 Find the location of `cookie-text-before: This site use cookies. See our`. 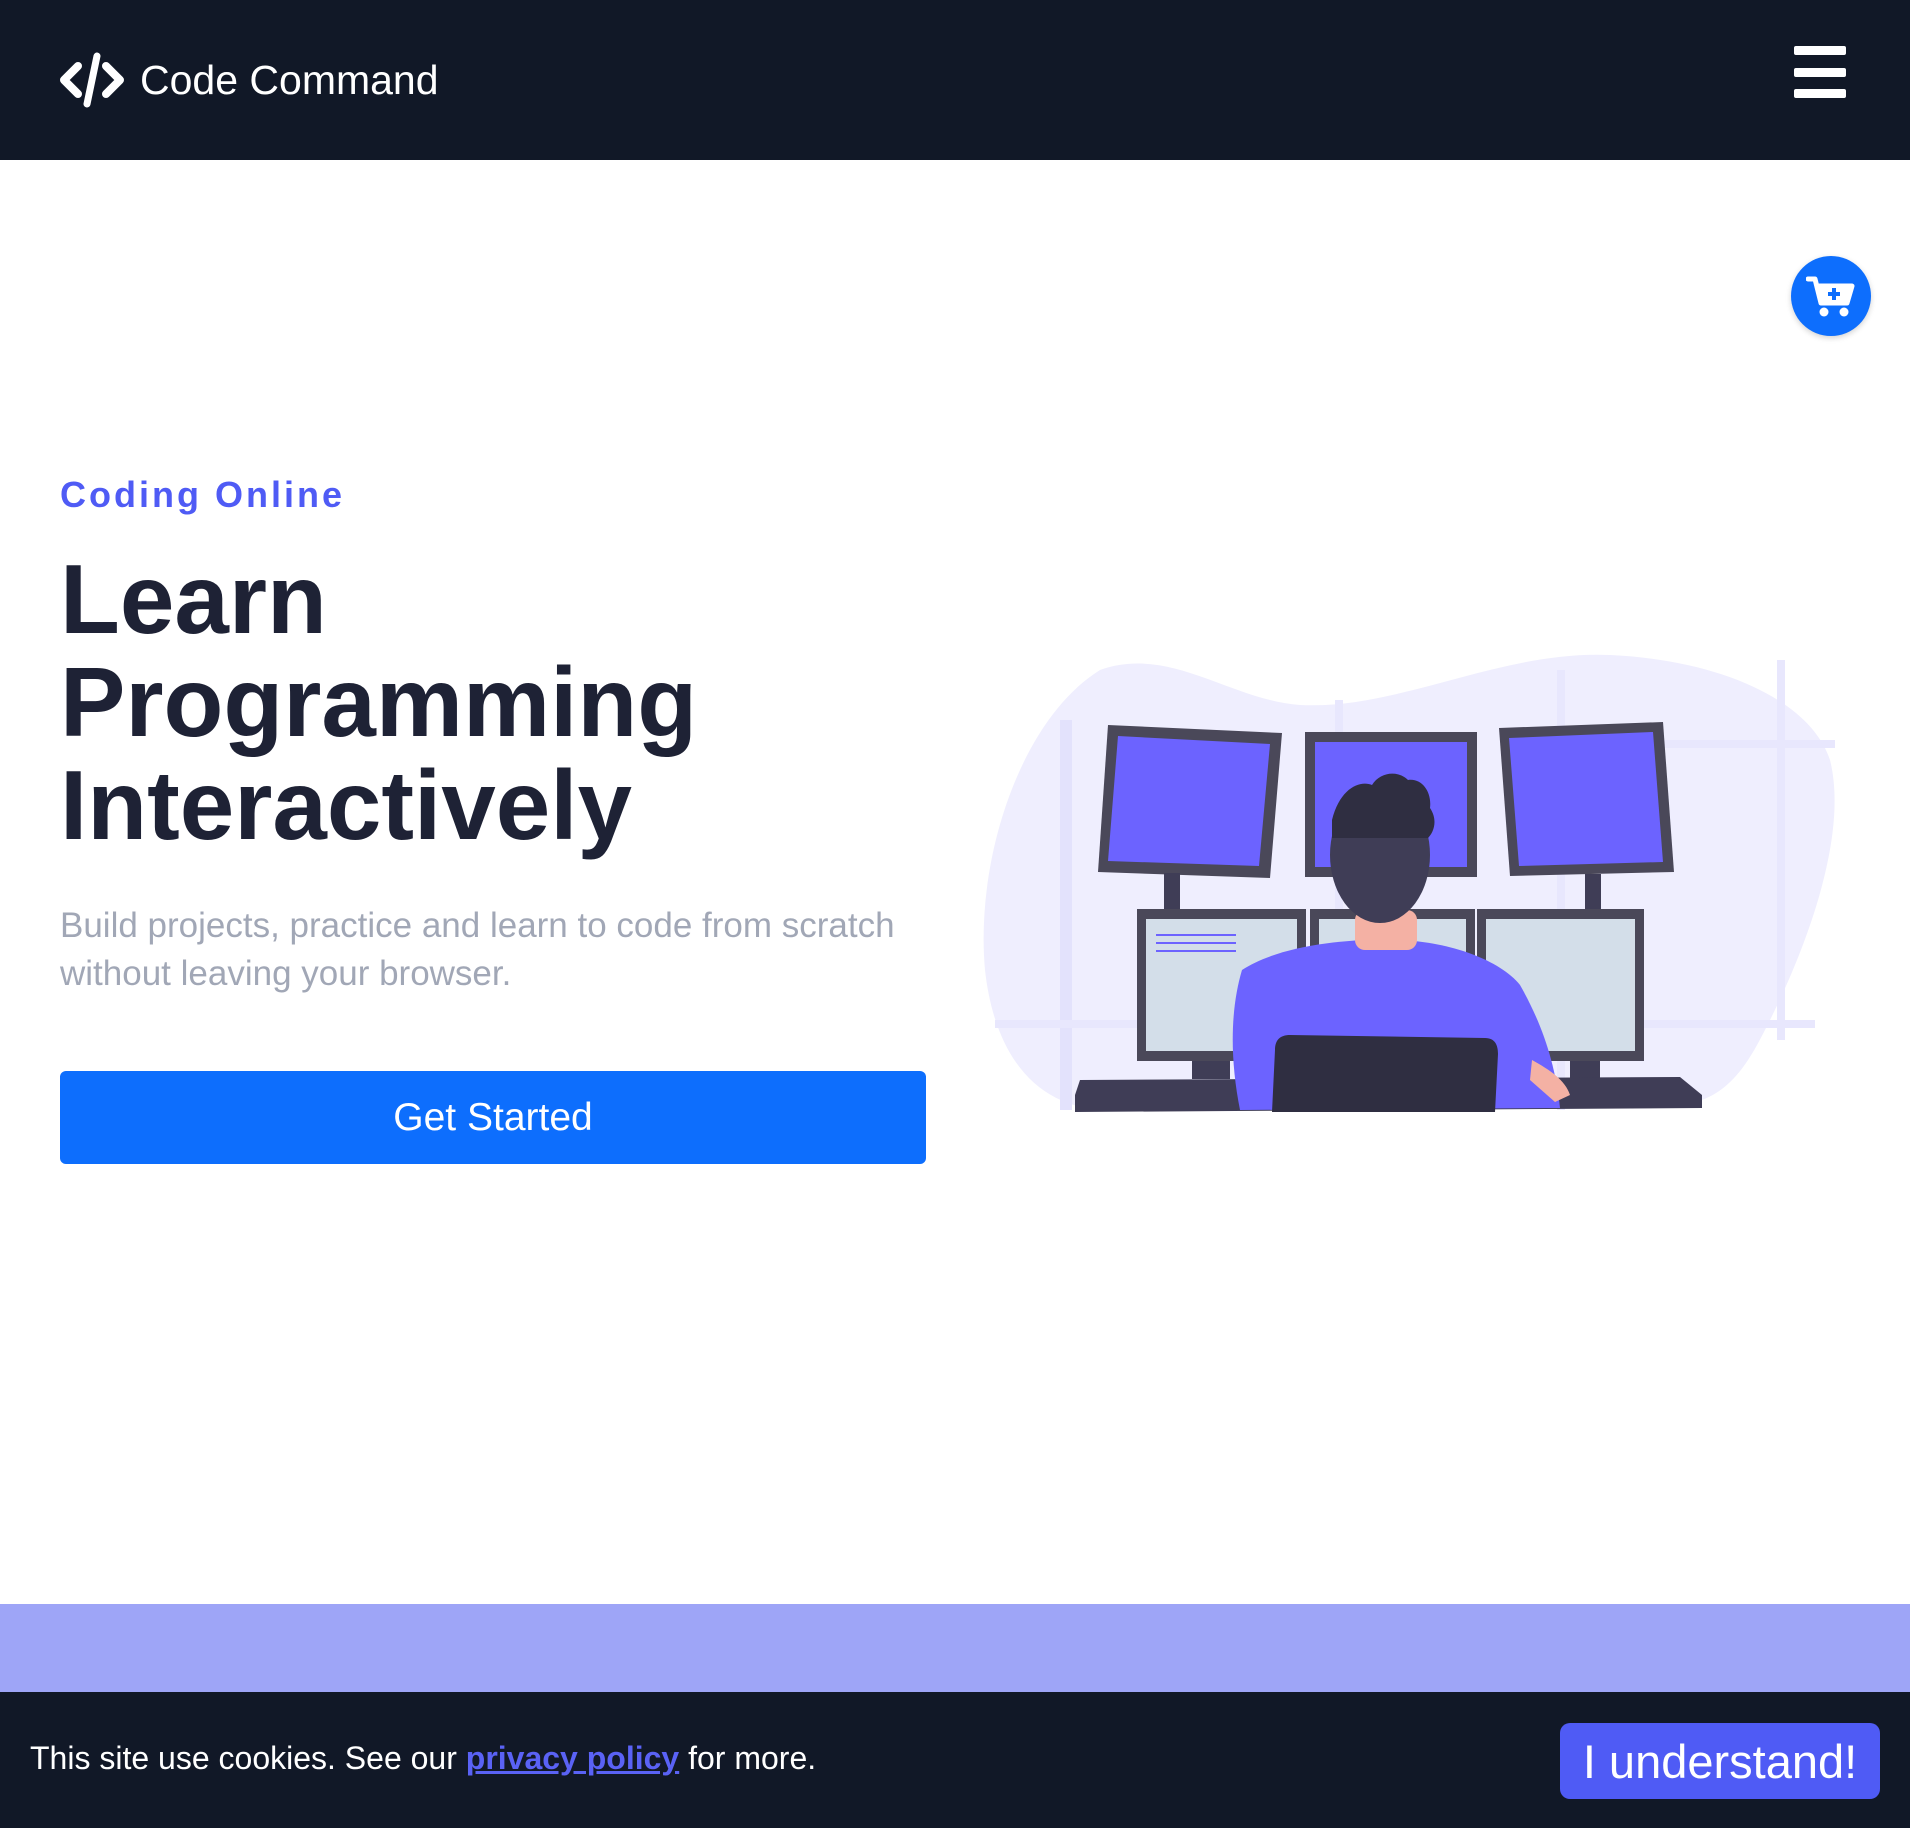

cookie-text-before: This site use cookies. See our is located at coordinates (248, 1758).